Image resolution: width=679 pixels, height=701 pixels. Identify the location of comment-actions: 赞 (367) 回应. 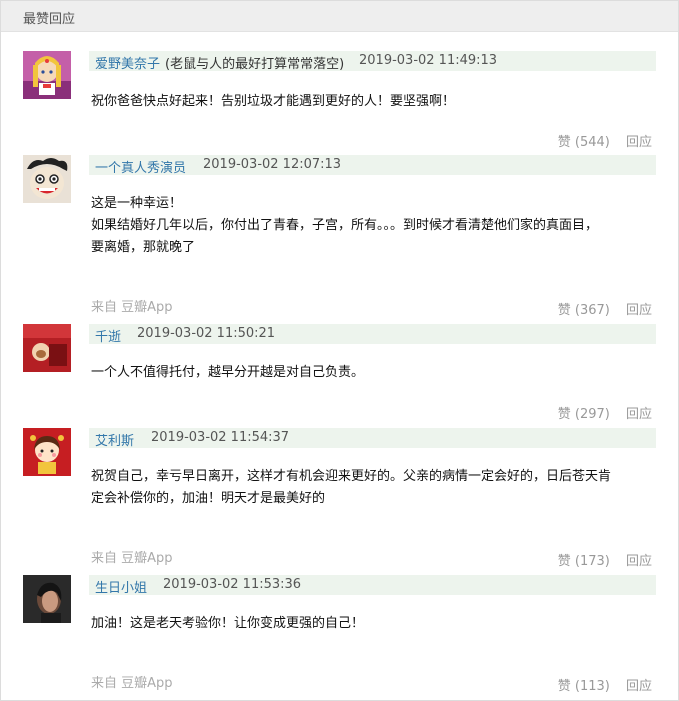
(605, 308).